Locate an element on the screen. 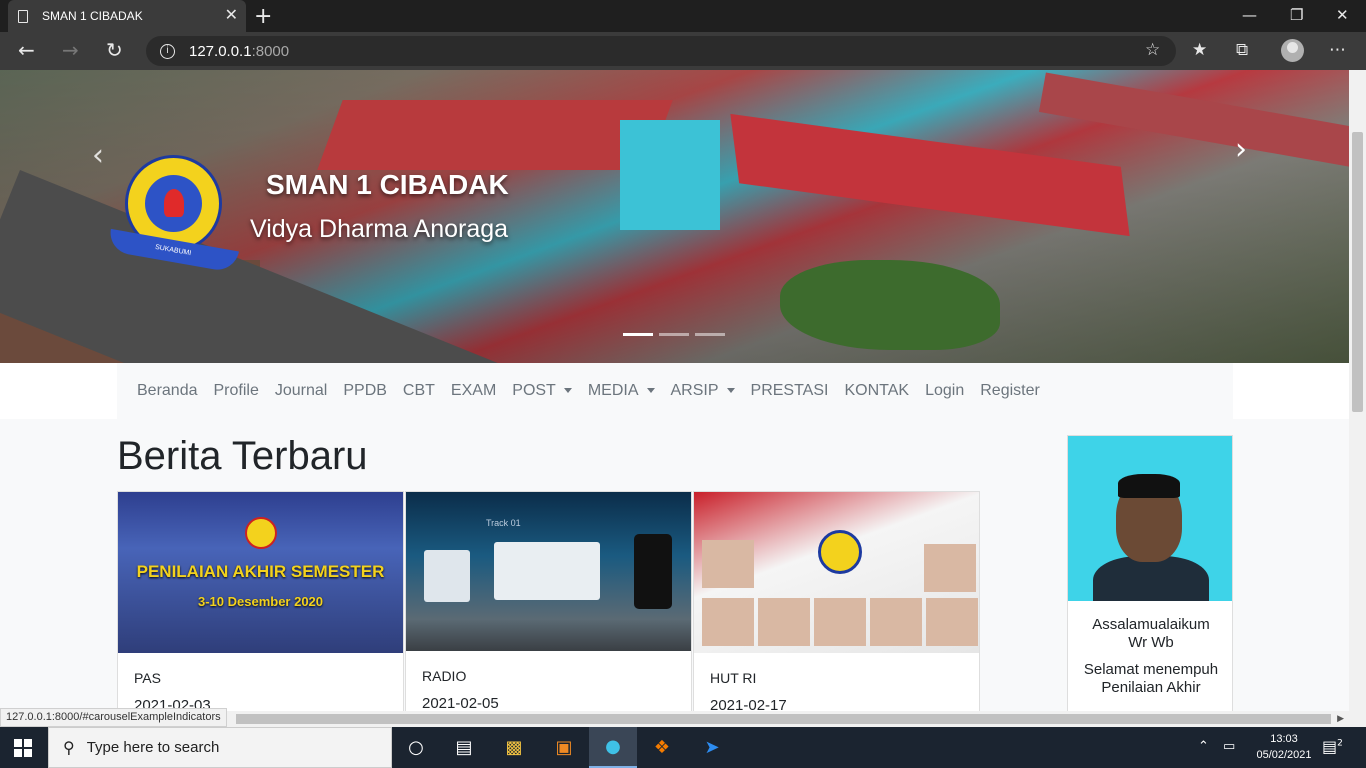  nav-login: Login is located at coordinates (944, 391).